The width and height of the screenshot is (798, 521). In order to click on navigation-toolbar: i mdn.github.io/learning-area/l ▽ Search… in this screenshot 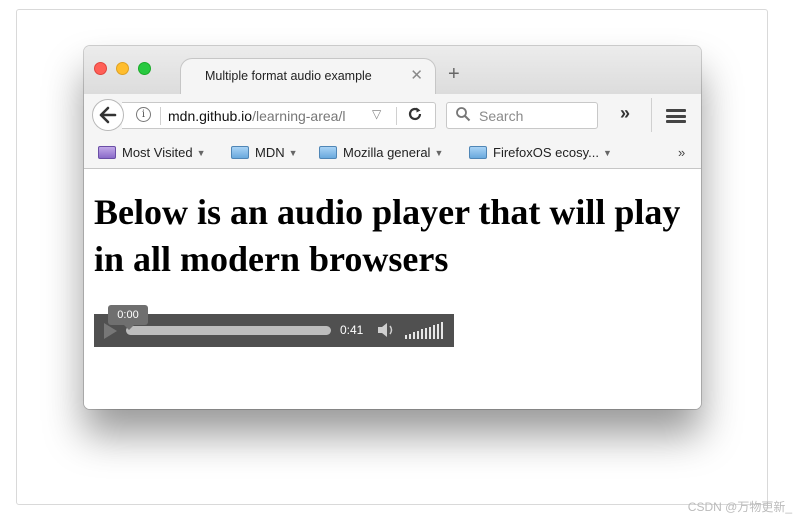, I will do `click(392, 115)`.